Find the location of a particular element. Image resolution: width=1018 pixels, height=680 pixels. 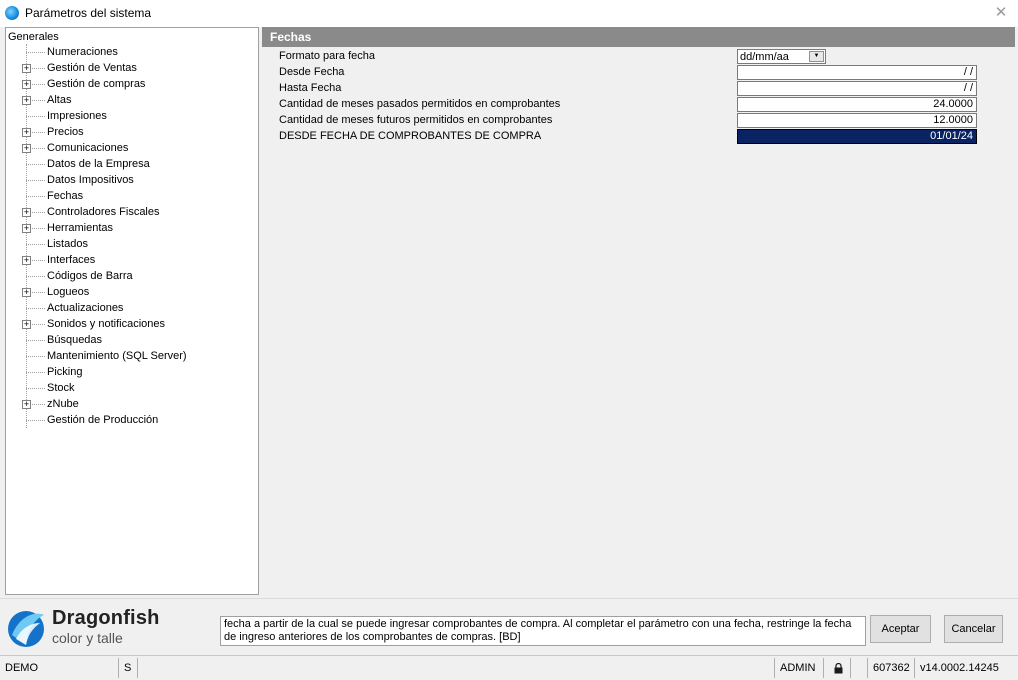

tree-item-label: Fechas is located at coordinates (65, 196).